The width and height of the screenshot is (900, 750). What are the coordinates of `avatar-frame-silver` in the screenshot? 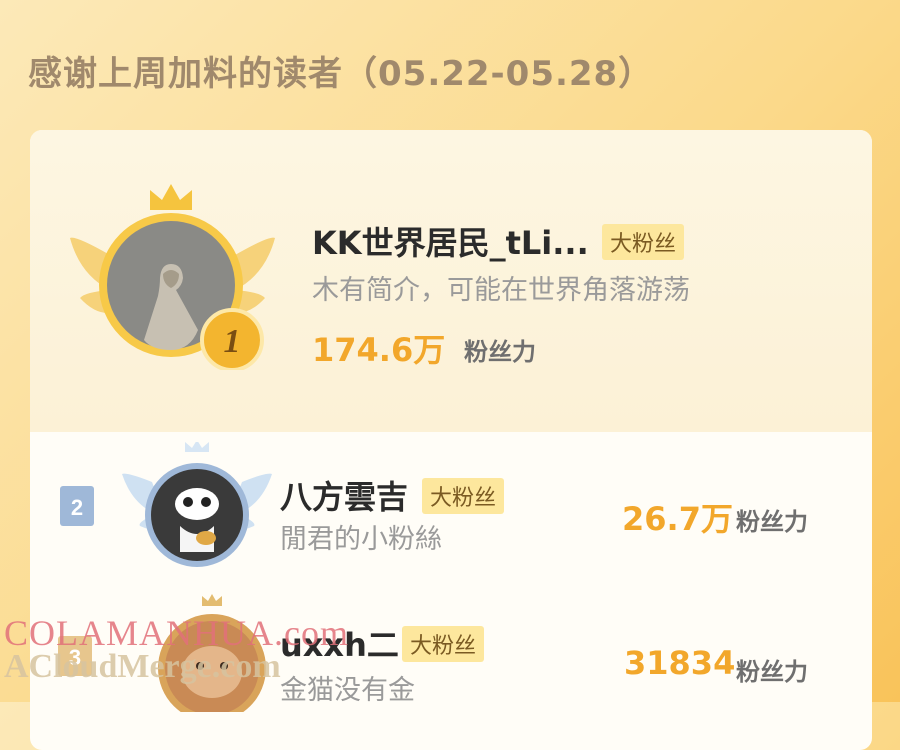 It's located at (197, 504).